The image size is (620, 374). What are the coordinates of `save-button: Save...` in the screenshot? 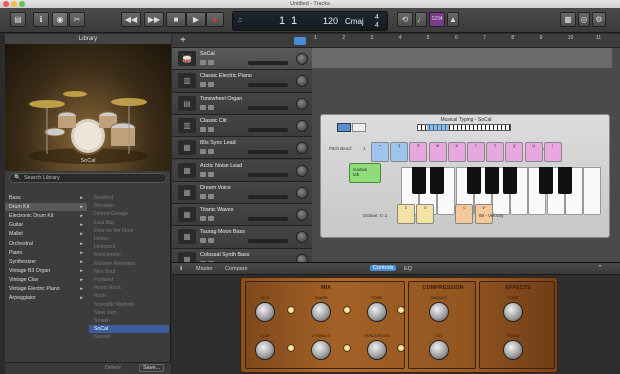 It's located at (152, 368).